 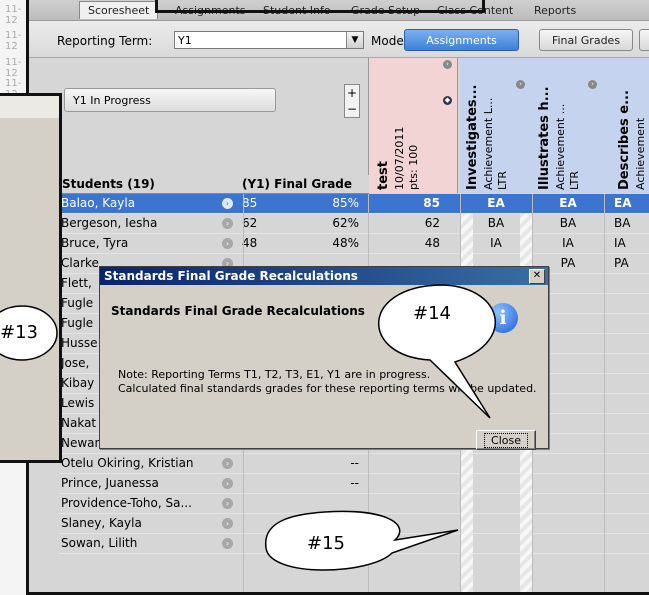 I want to click on callout-15-bubble, so click(x=362, y=540).